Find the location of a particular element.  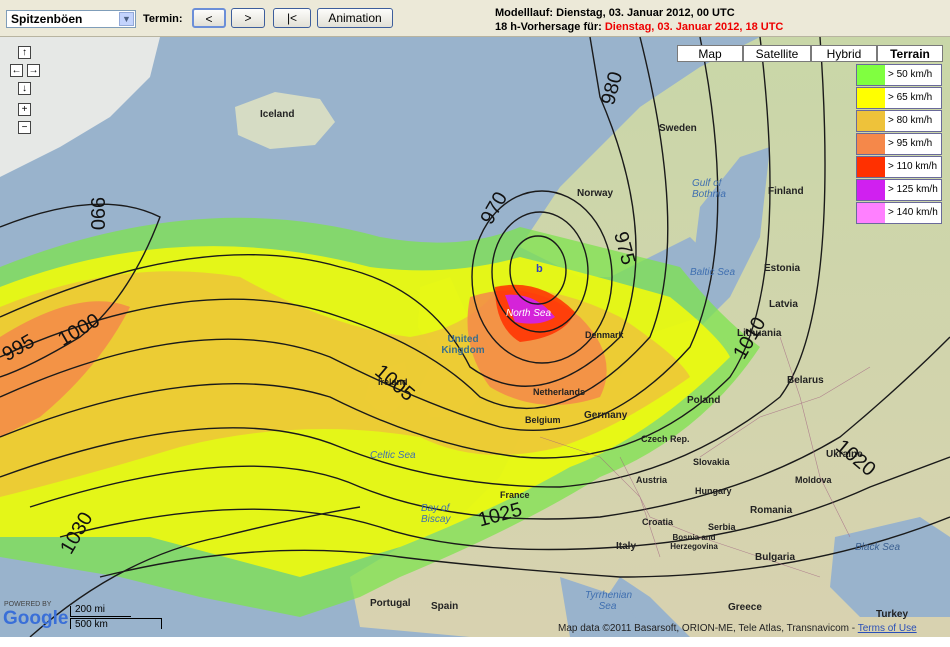

label-portugal: Portugal is located at coordinates (390, 603).